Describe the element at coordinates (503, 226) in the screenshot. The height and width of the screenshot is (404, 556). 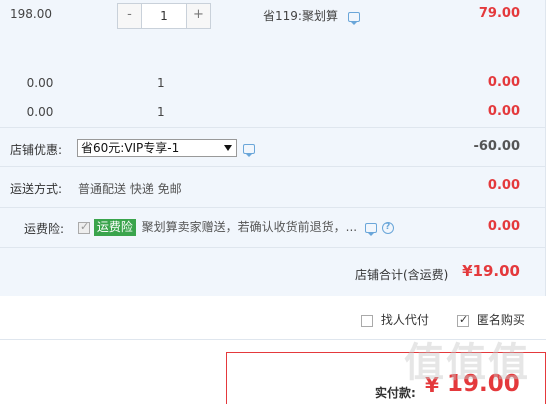
I see `insurance-amount: 0.00` at that location.